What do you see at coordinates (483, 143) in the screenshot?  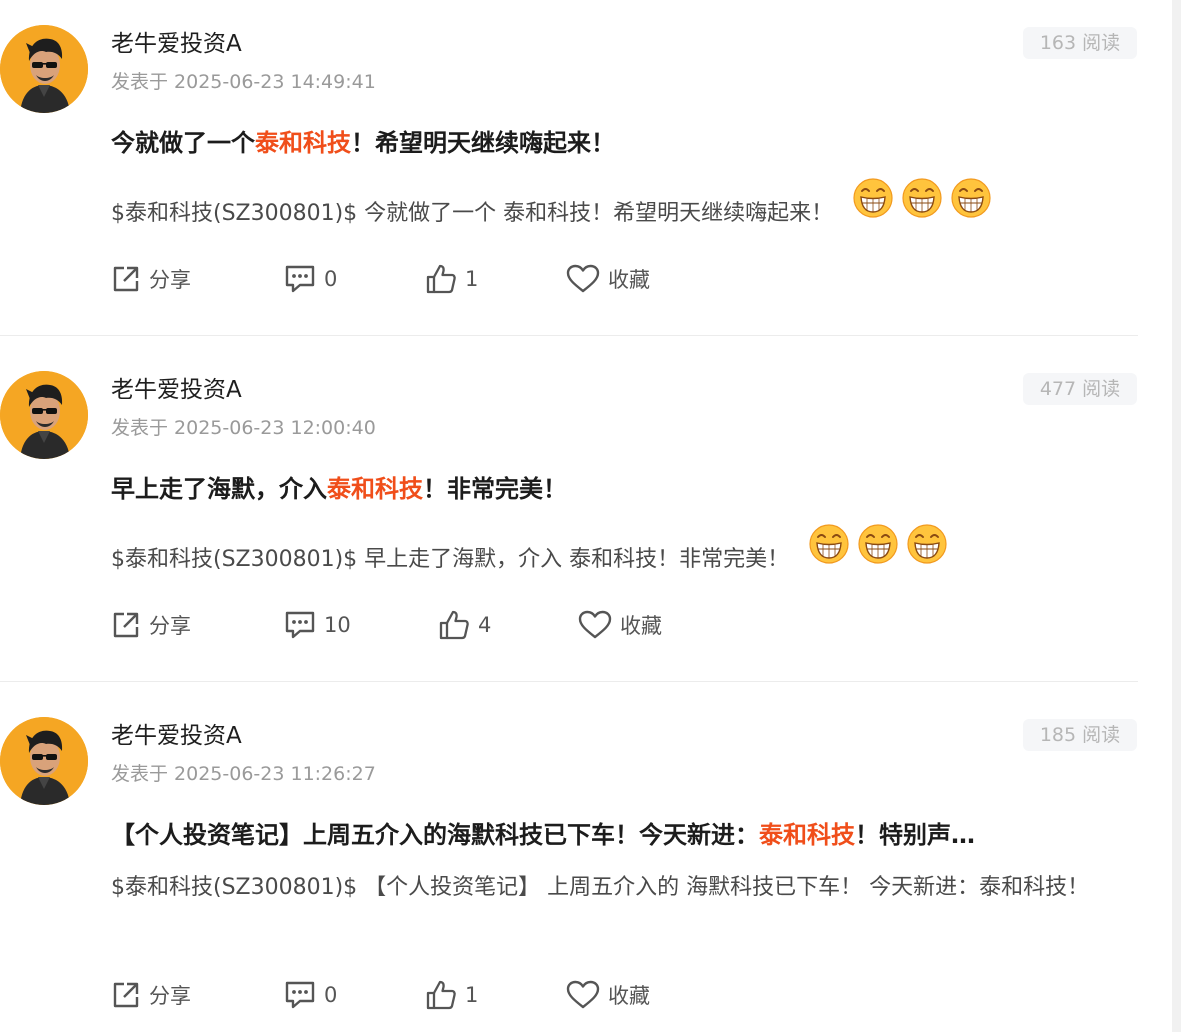 I see `title-text-end: ！希望明天继续嗨起来！` at bounding box center [483, 143].